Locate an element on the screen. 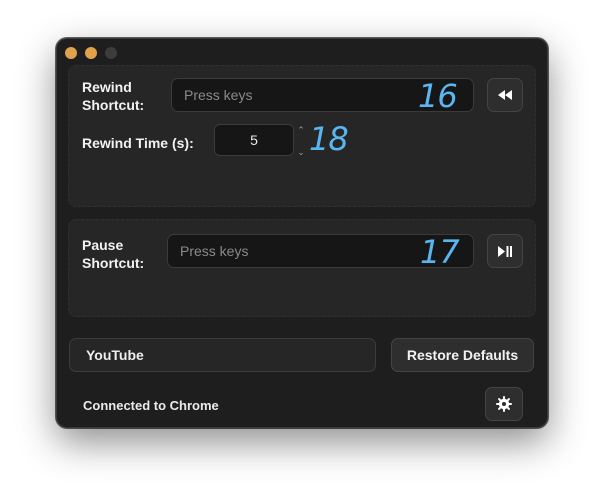  rewind-shortcut-annotation: 16 is located at coordinates (438, 96).